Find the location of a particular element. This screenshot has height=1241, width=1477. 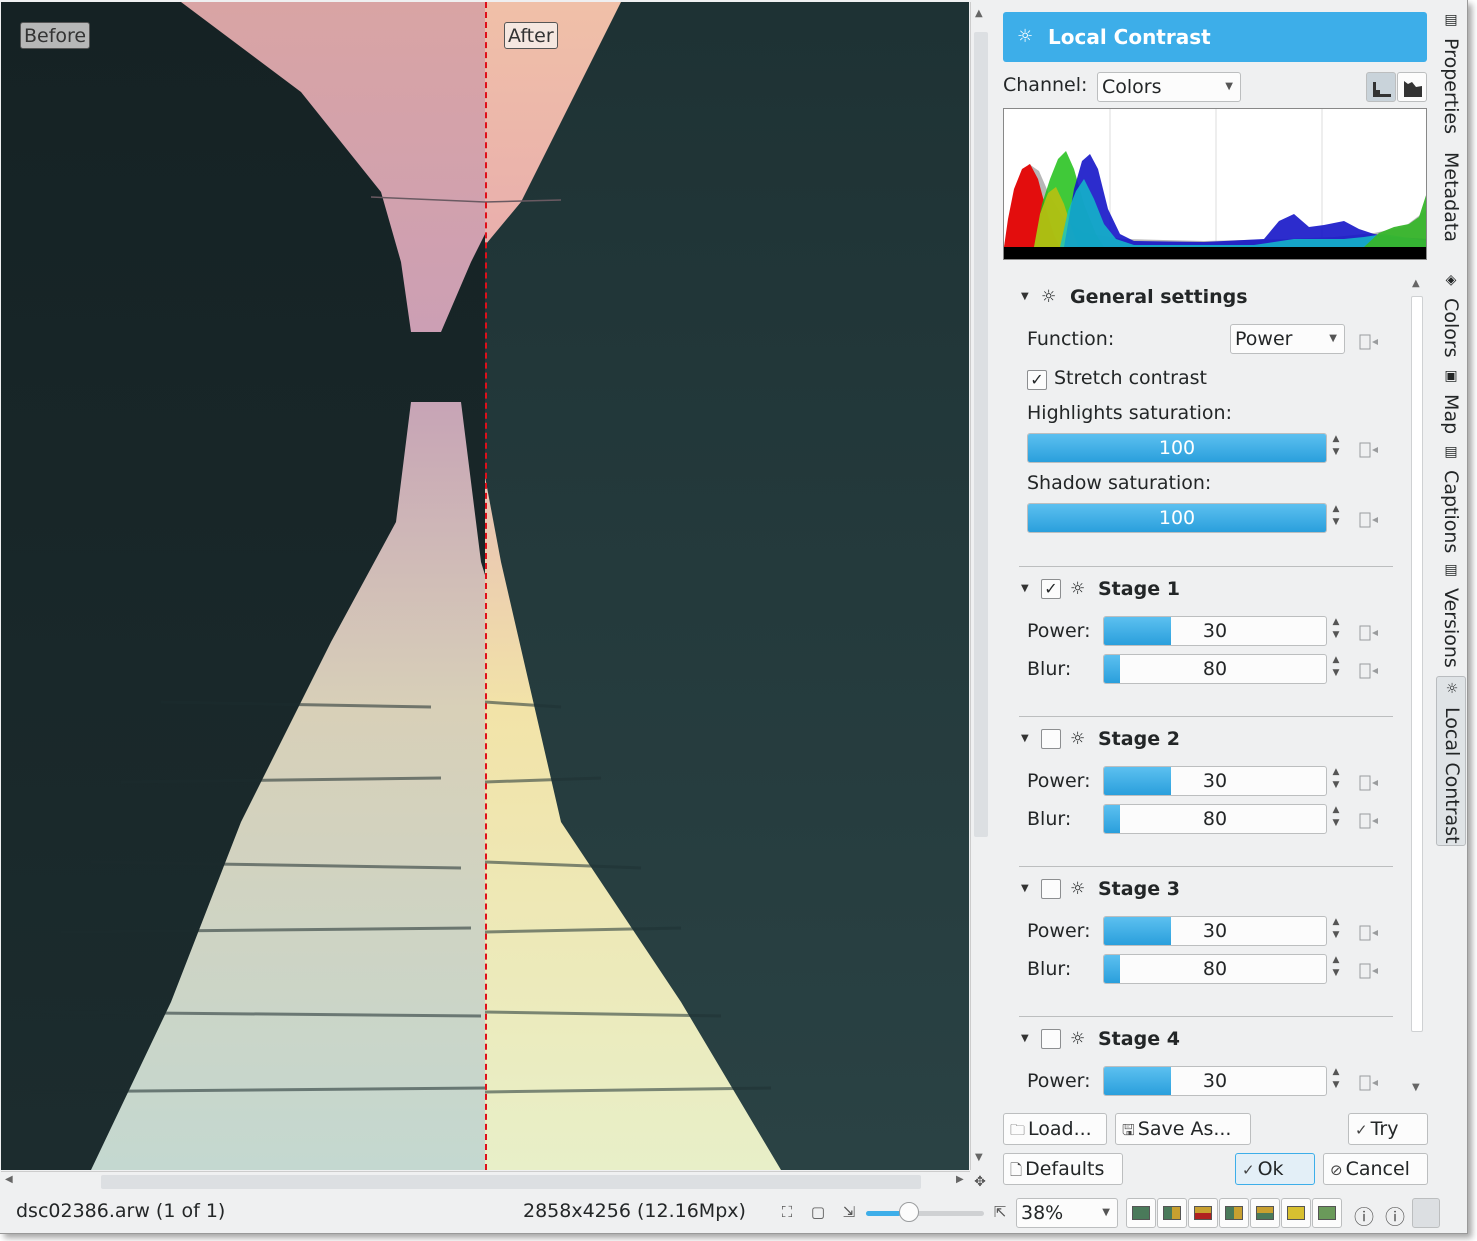

view-duplicate-vertical-button is located at coordinates (1234, 1213).